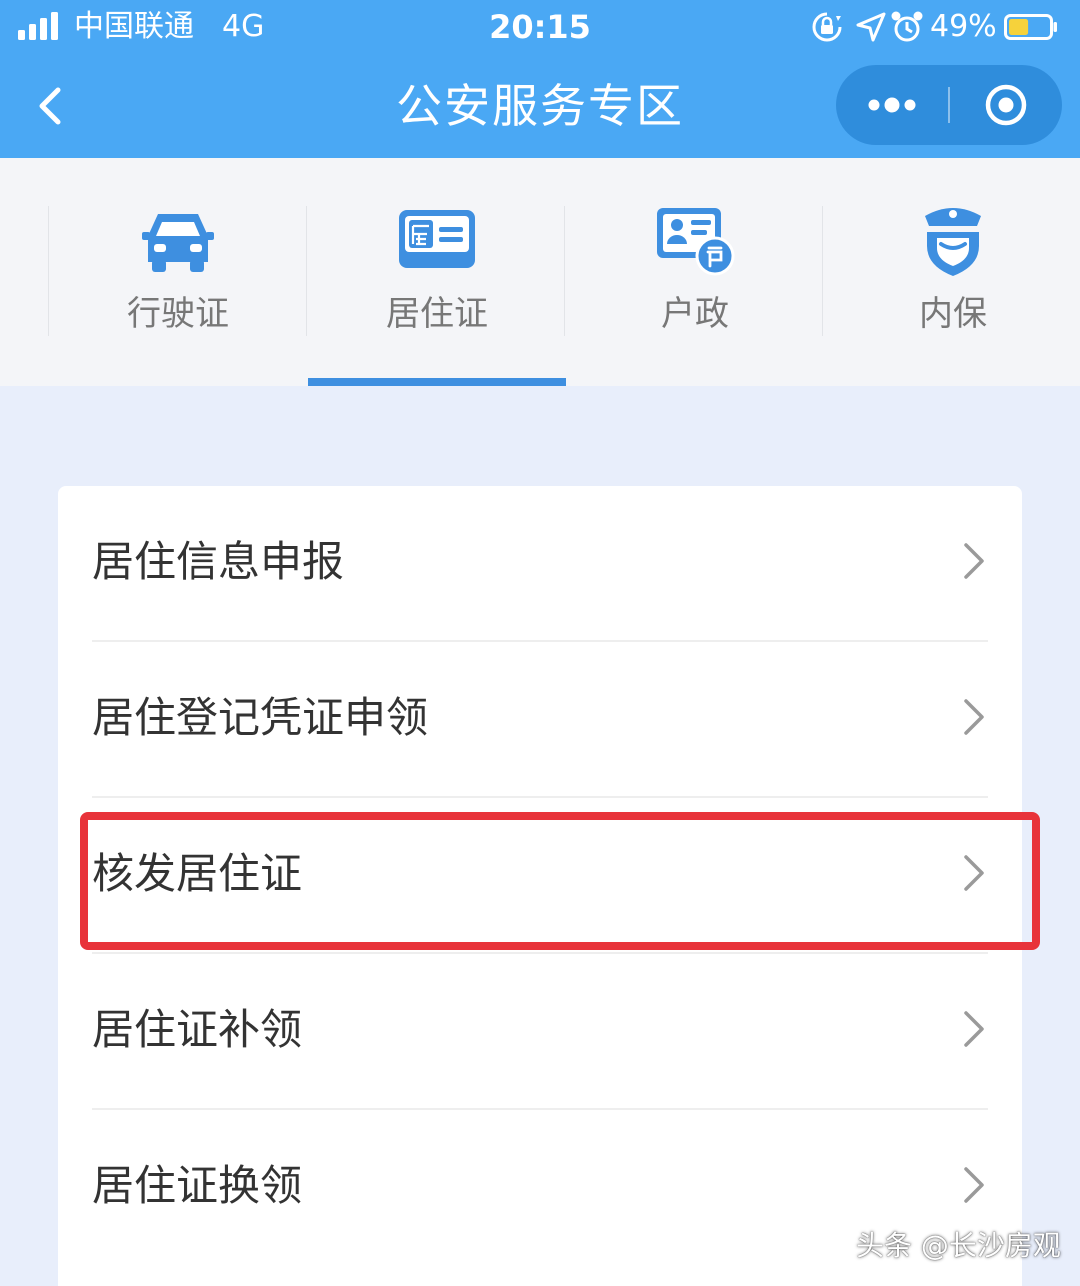 The image size is (1080, 1286). Describe the element at coordinates (218, 561) in the screenshot. I see `list-item-label: 居住信息申报` at that location.